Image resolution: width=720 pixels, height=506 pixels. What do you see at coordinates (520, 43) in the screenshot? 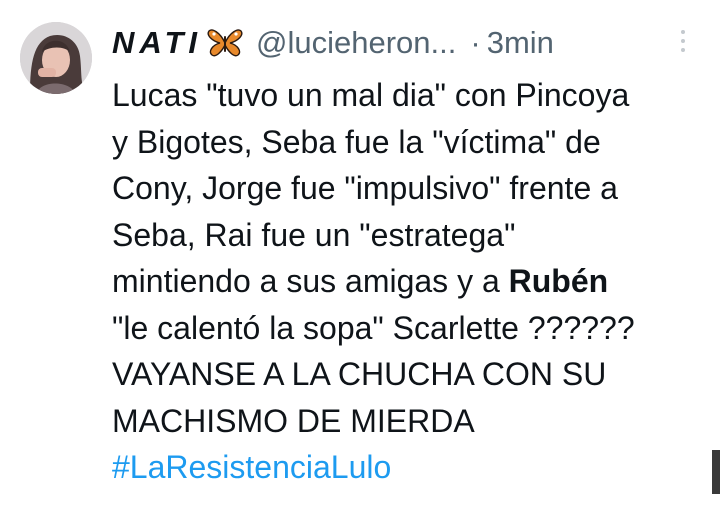
I see `timestamp: 3min` at bounding box center [520, 43].